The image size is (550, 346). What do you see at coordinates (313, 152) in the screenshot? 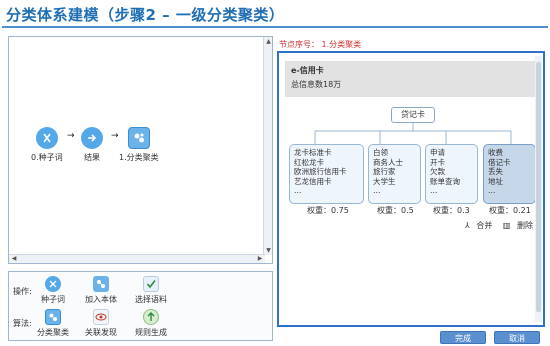
I see `cluster-term: 龙卡标准卡` at bounding box center [313, 152].